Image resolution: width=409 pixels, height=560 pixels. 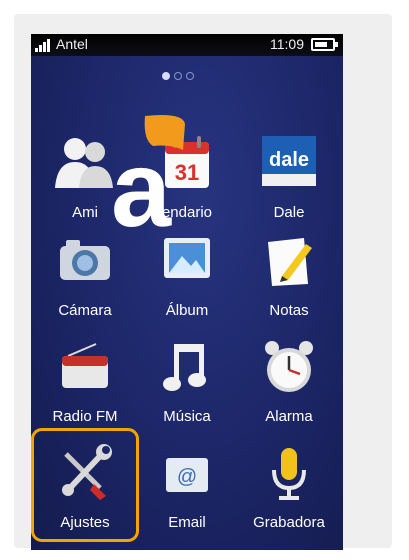 I want to click on app-email: @ Email, so click(x=187, y=494).